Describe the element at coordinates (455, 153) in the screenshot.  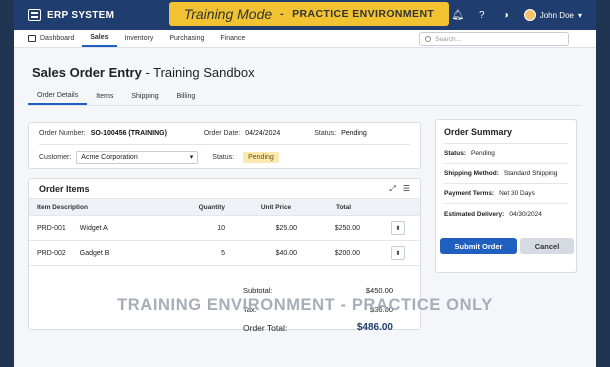
I see `summary-status-label: Status:` at that location.